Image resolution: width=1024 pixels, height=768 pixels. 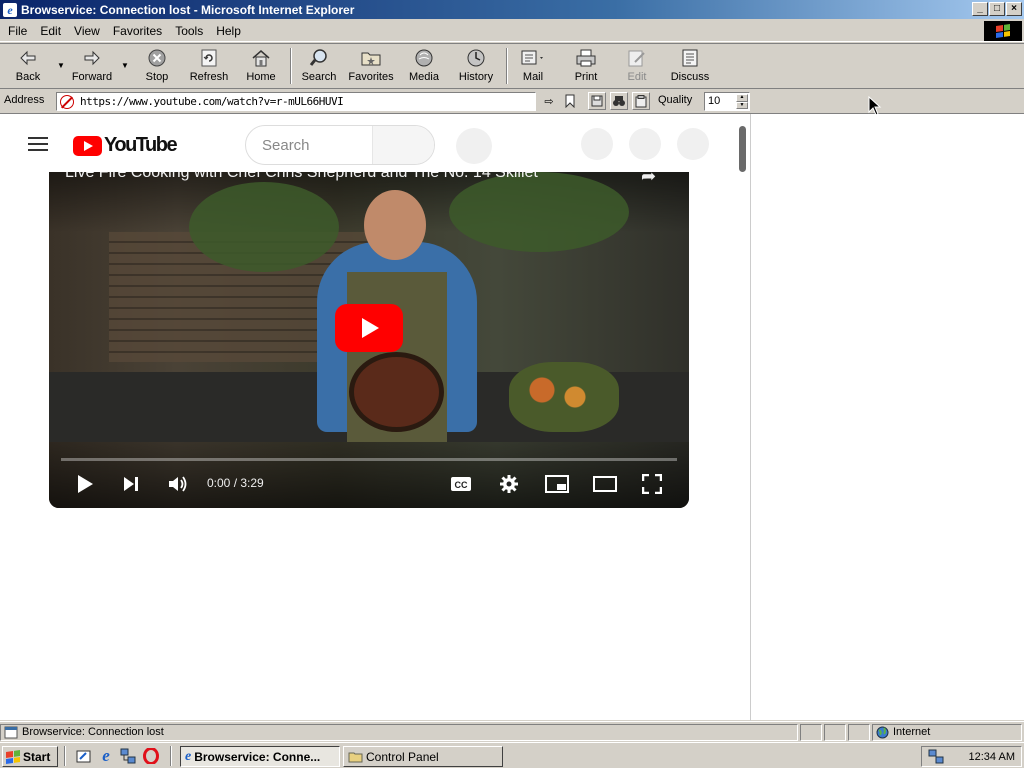 I want to click on close-button: ×, so click(x=1014, y=9).